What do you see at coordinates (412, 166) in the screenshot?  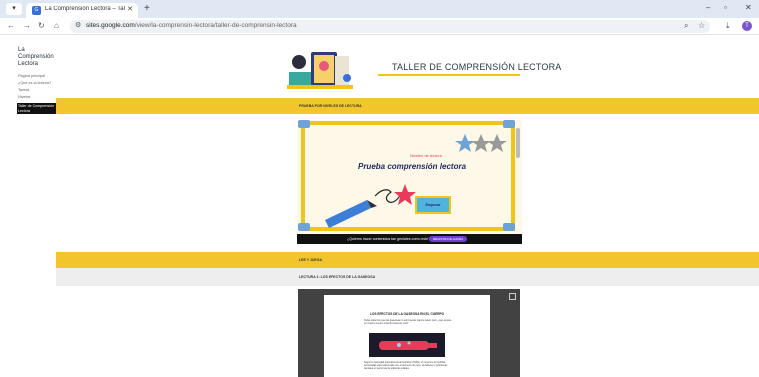 I see `presentation-title: Prueba comprensión lectora` at bounding box center [412, 166].